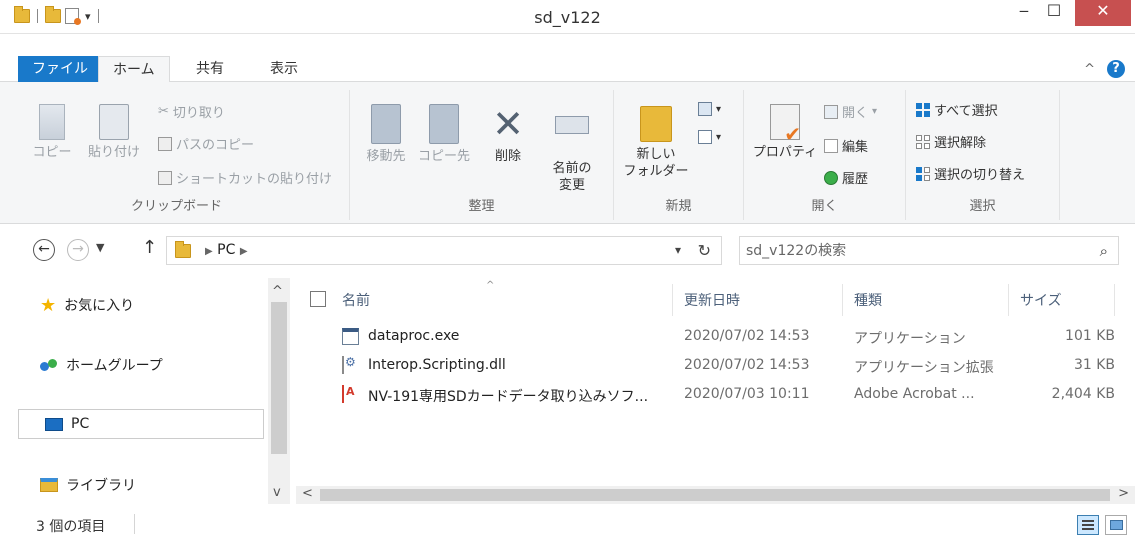  I want to click on easy-access-button: ▾, so click(709, 137).